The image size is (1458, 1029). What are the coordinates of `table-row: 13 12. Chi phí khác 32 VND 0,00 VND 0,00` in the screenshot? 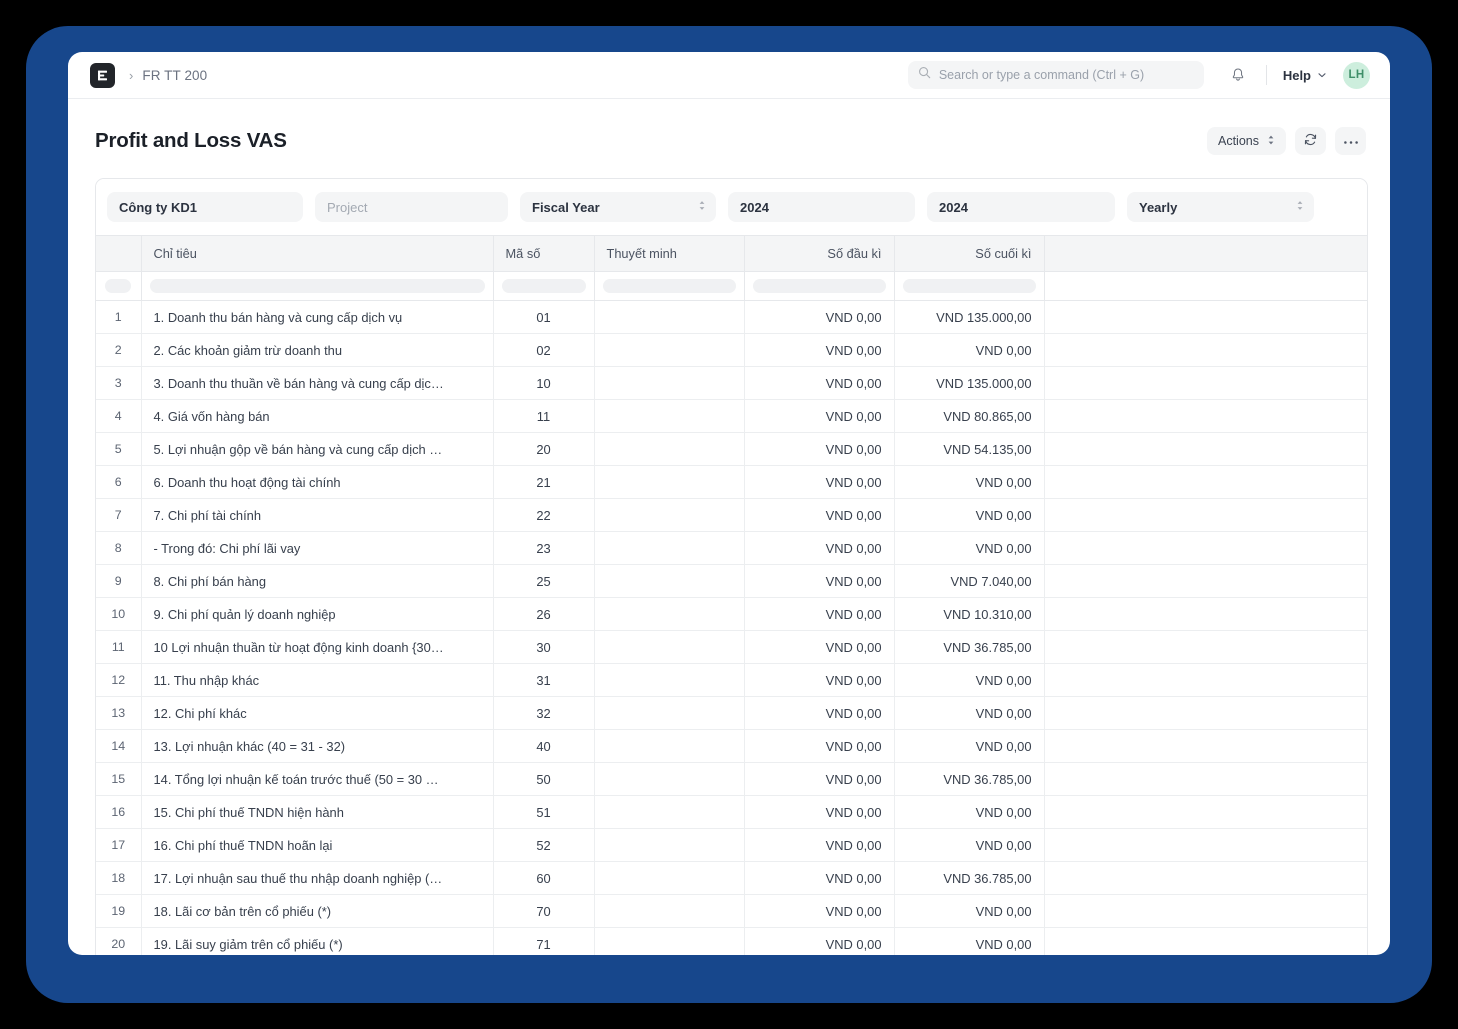 It's located at (731, 713).